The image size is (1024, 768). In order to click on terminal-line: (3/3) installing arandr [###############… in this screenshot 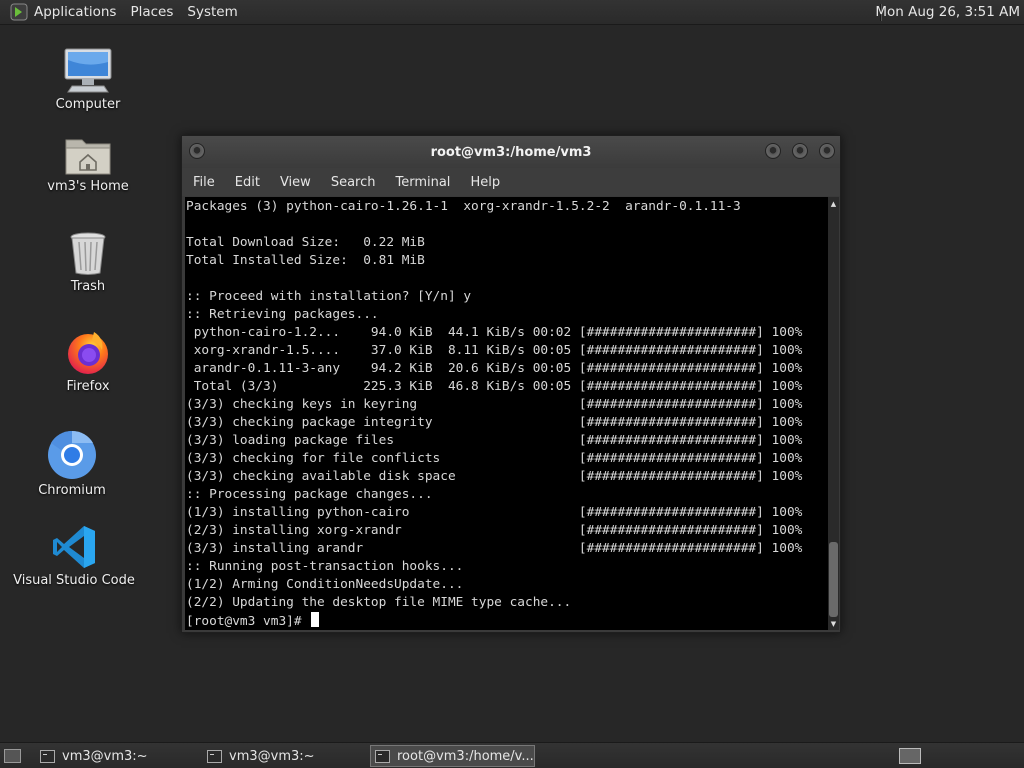, I will do `click(494, 548)`.